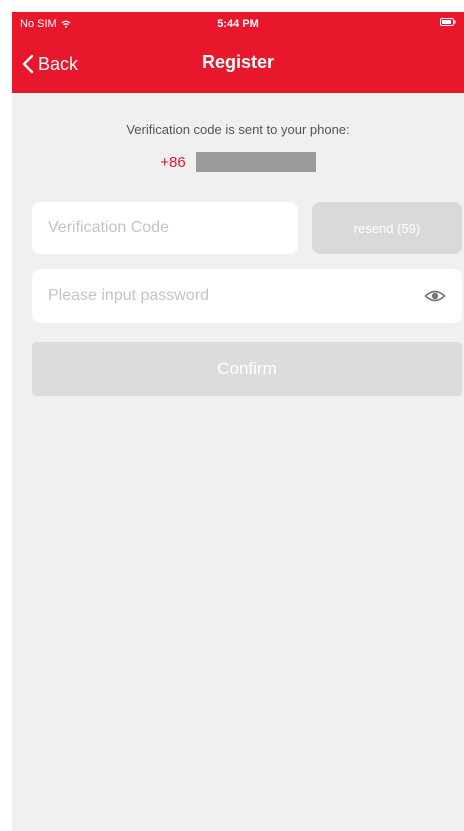 This screenshot has width=464, height=831. I want to click on page-title: Register, so click(238, 62).